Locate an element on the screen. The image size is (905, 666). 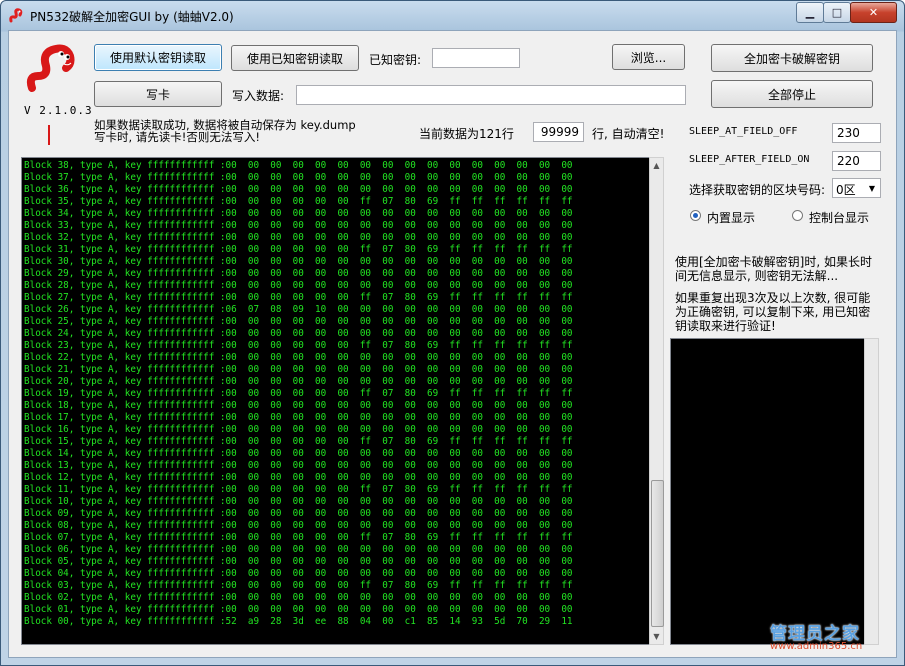
builtin-display-radio is located at coordinates (695, 215).